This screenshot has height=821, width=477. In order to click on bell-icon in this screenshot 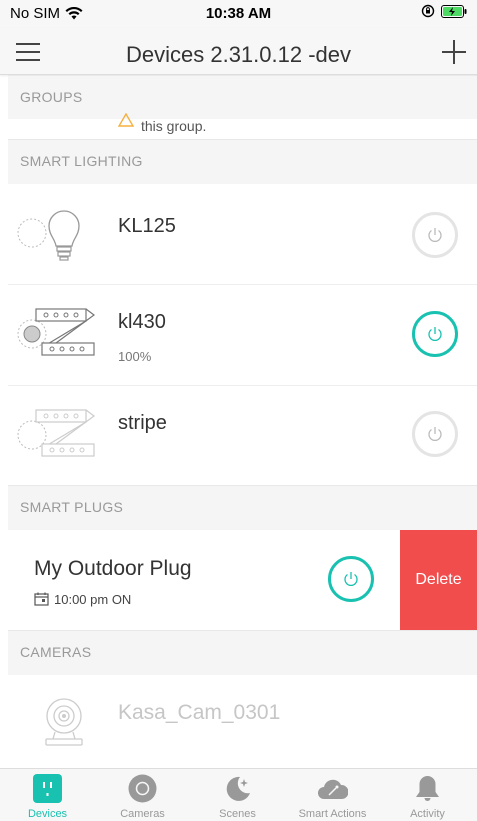, I will do `click(427, 788)`.